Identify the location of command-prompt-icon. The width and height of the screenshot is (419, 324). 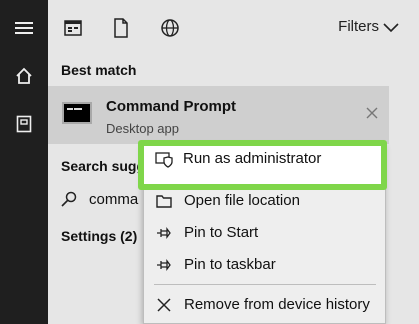
(77, 113).